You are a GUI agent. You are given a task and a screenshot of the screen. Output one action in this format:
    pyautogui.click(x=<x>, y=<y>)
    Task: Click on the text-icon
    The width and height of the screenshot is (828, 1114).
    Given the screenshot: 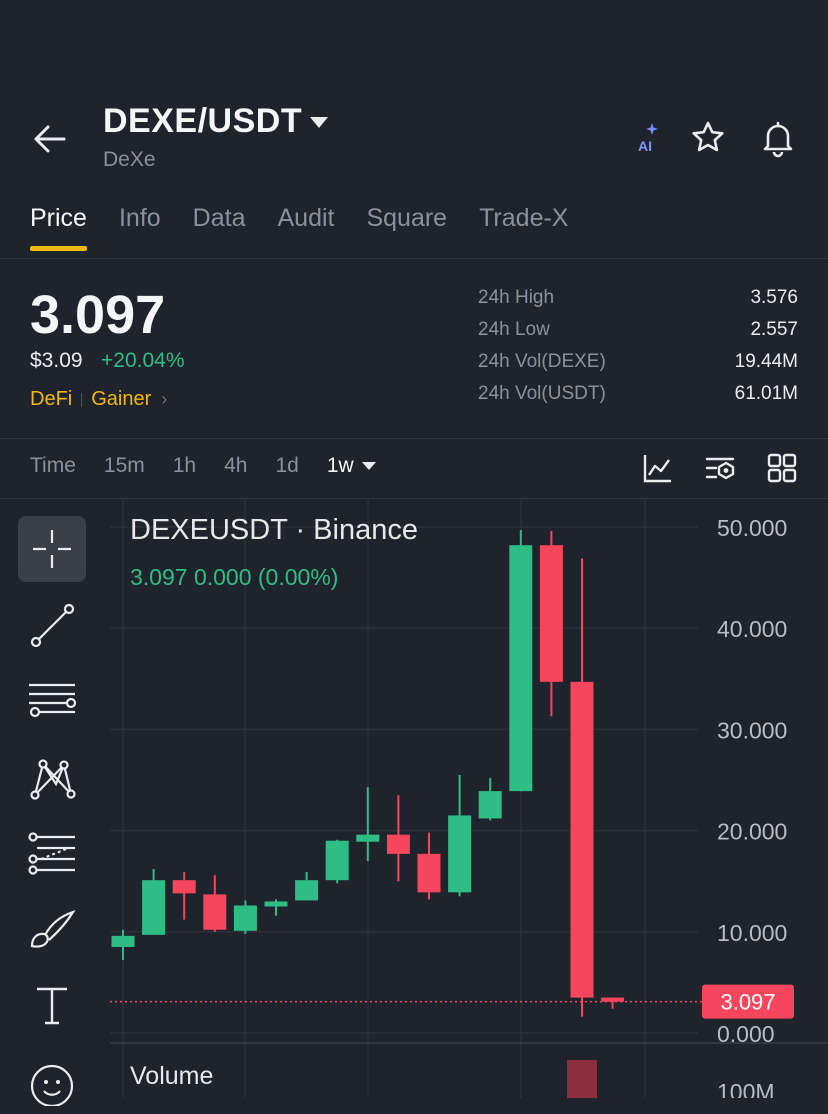 What is the action you would take?
    pyautogui.click(x=52, y=1006)
    